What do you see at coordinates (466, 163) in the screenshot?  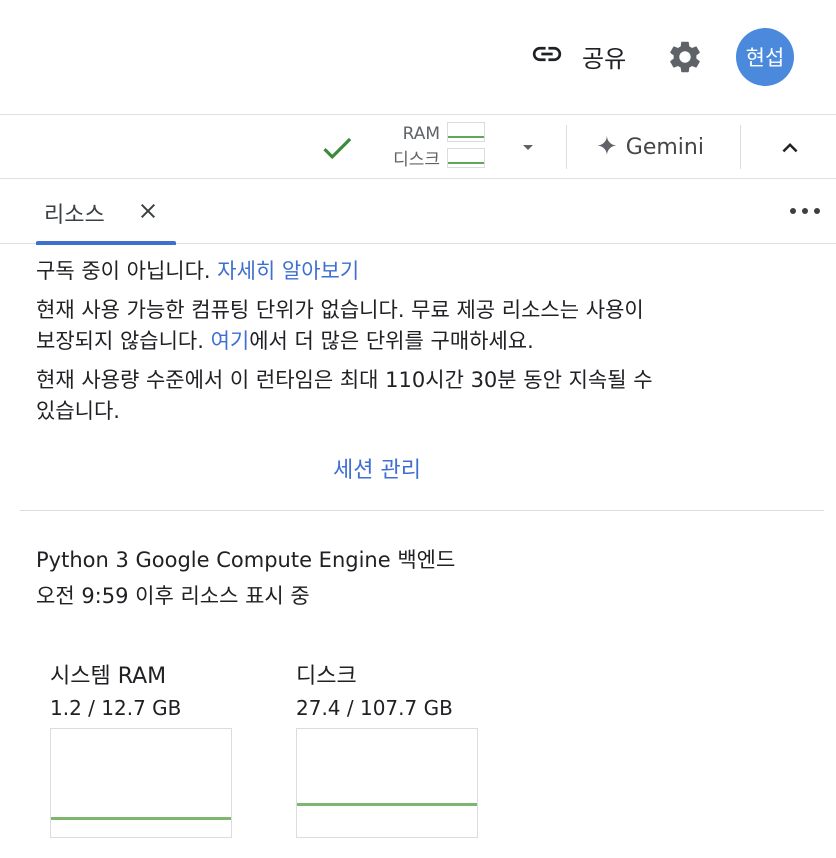 I see `disk-mini-meter-fill` at bounding box center [466, 163].